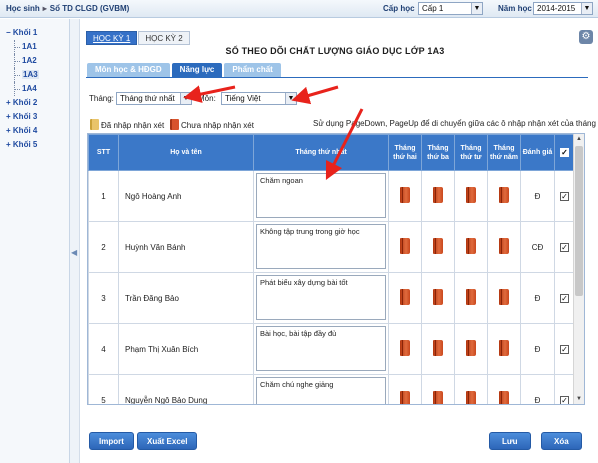 This screenshot has width=598, height=463. I want to click on gear-icon: ⚙, so click(586, 37).